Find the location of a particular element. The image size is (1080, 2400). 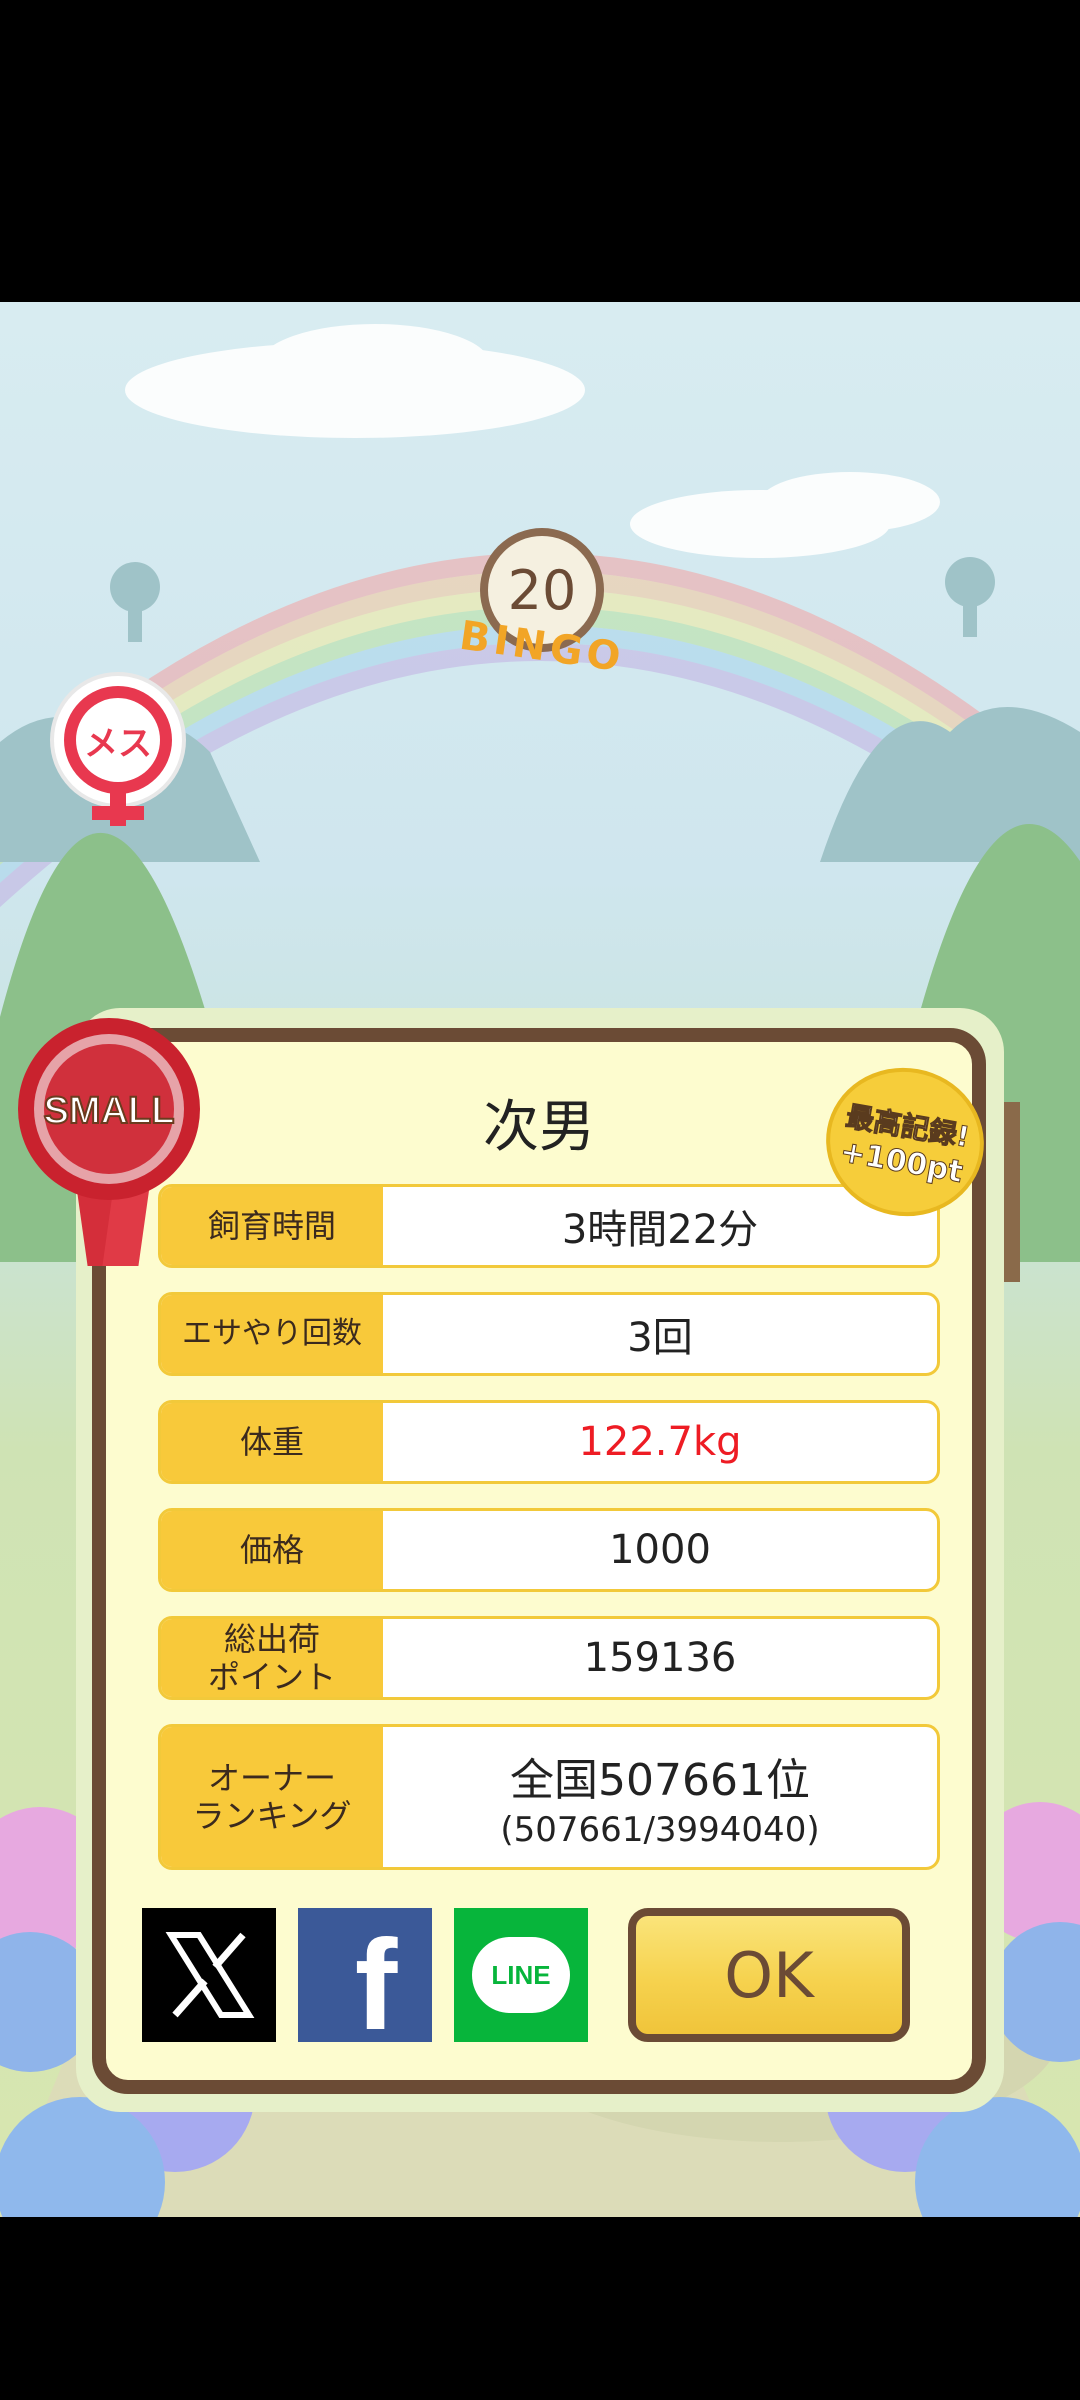

stat-label: 総出荷 ポイント is located at coordinates (272, 1658).